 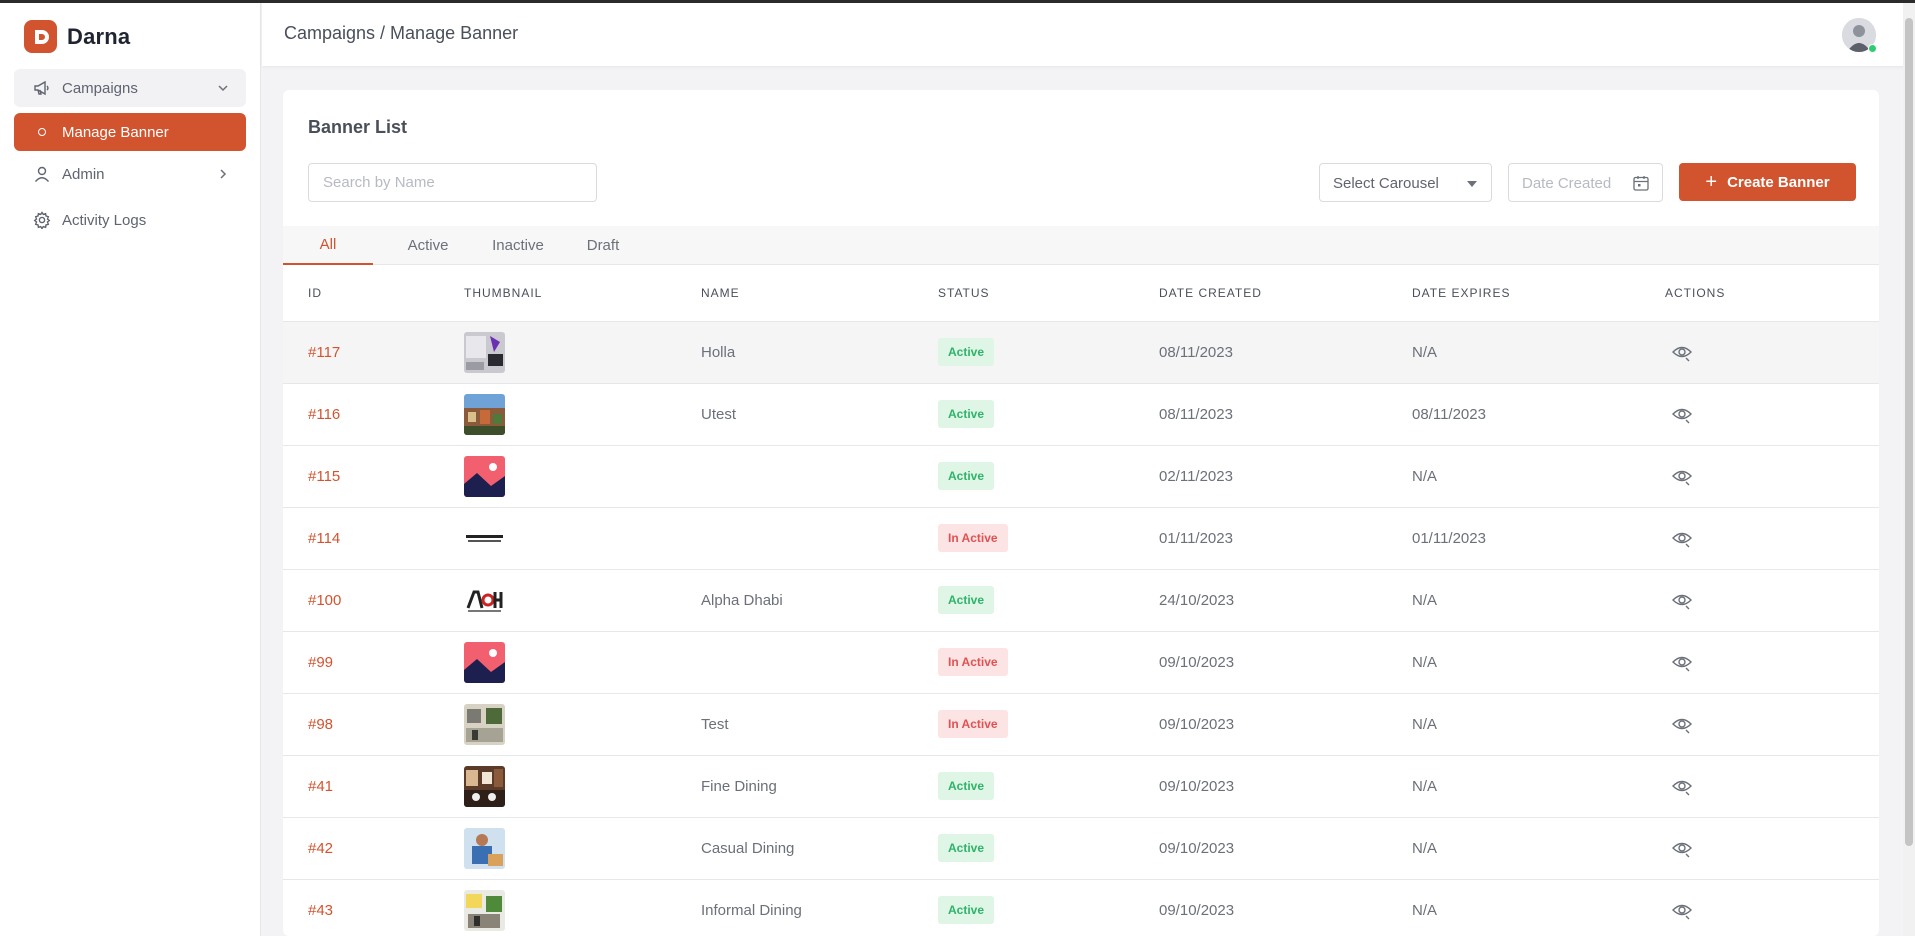 I want to click on banner-id-link: #99, so click(x=320, y=662).